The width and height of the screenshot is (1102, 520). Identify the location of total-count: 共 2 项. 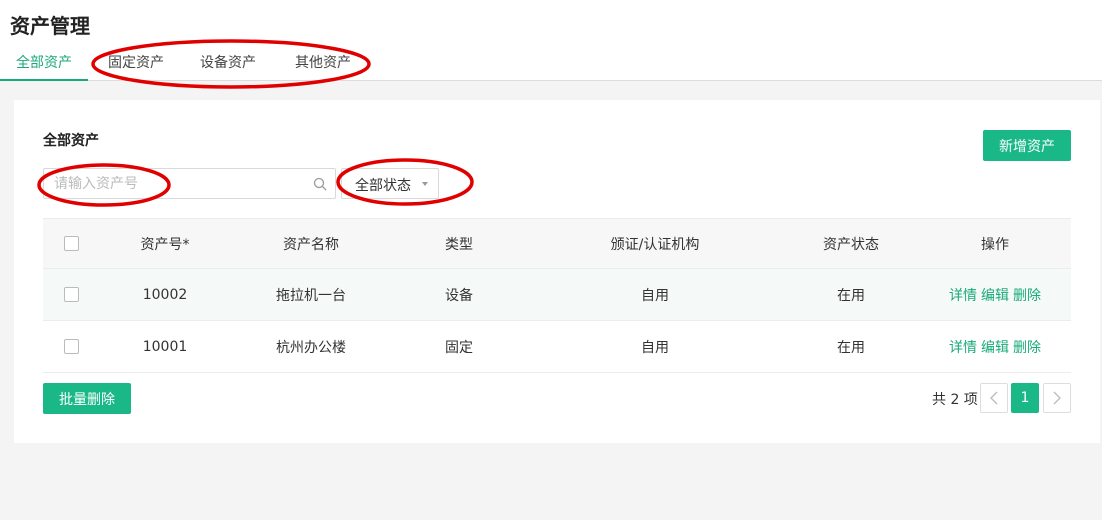
(955, 400).